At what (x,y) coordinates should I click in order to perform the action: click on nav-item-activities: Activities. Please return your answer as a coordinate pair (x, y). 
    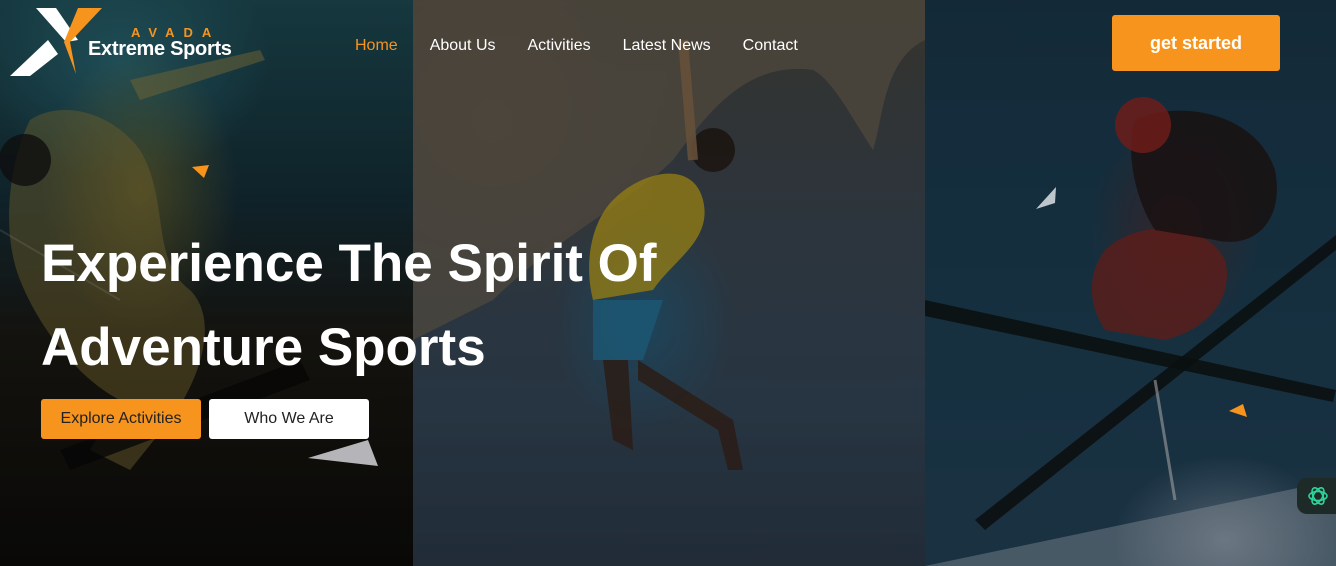
    Looking at the image, I should click on (559, 46).